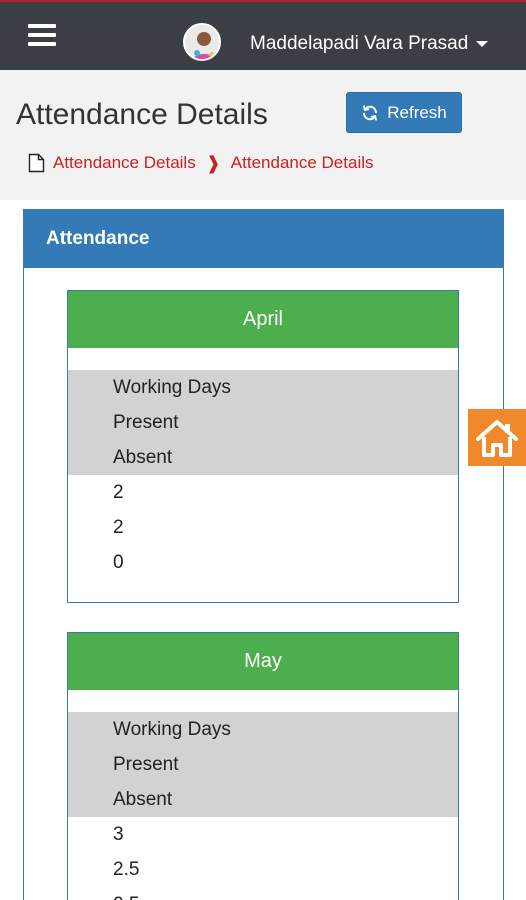  Describe the element at coordinates (202, 42) in the screenshot. I see `avatar` at that location.